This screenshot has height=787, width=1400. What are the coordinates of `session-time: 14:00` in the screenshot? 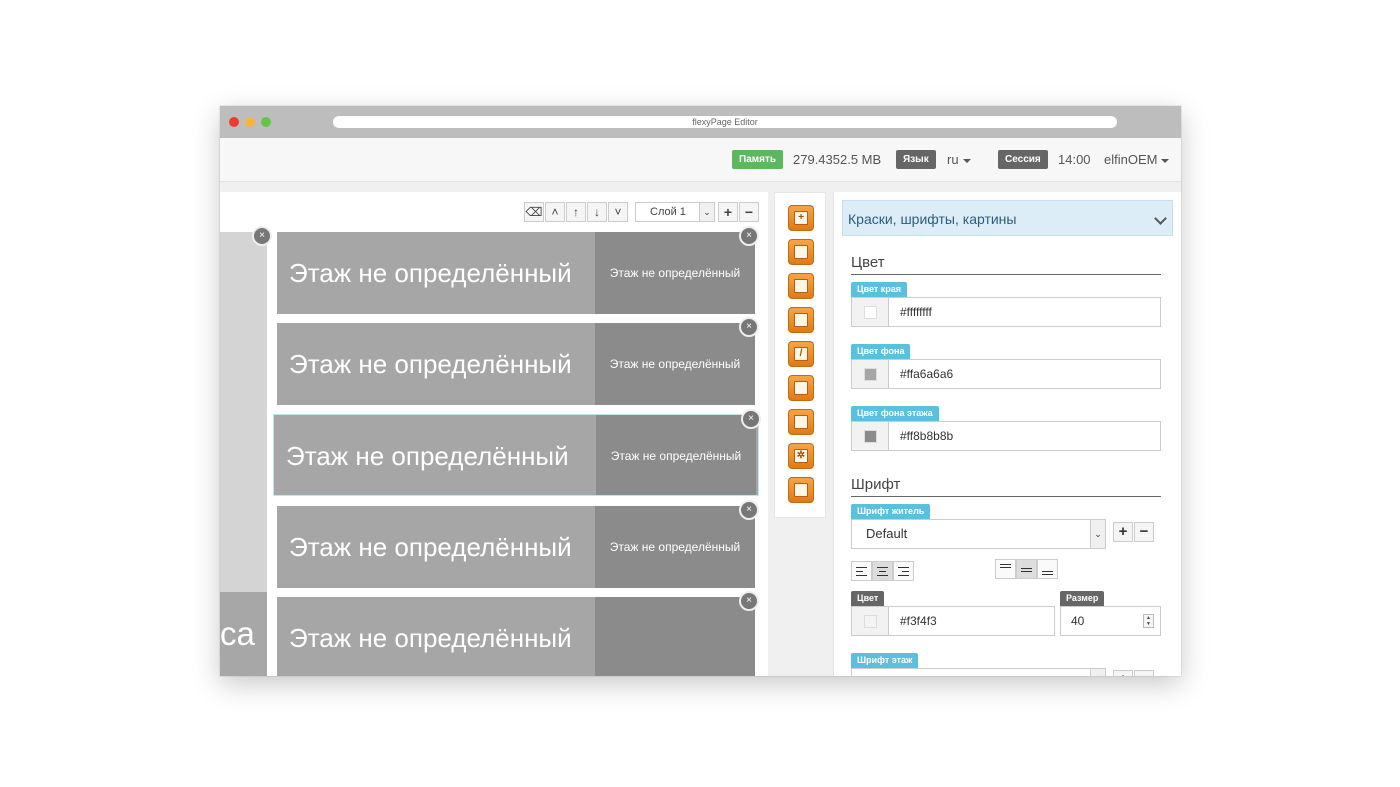 It's located at (1074, 159).